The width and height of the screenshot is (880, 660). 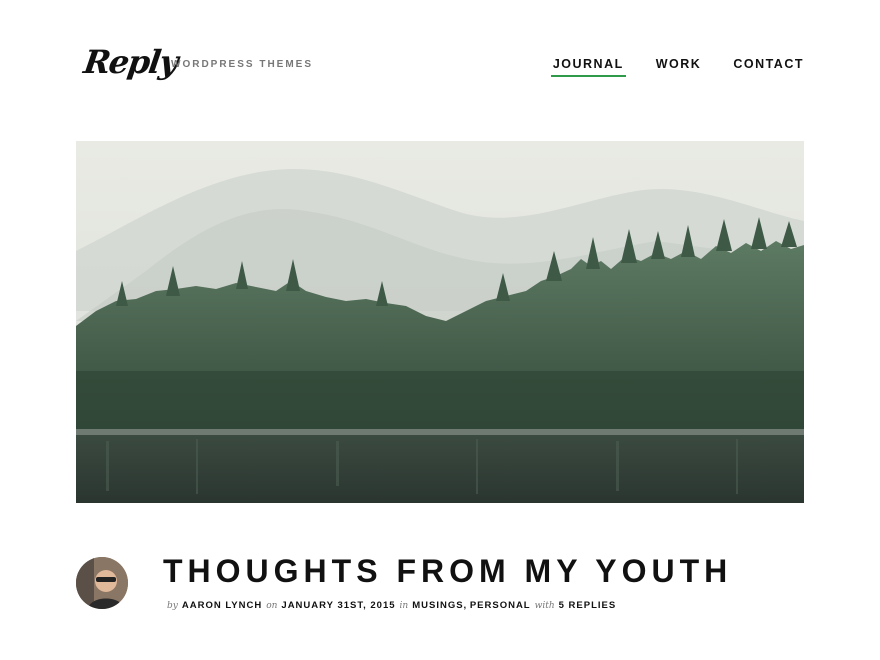 I want to click on nav-item-work: WORK, so click(x=679, y=66).